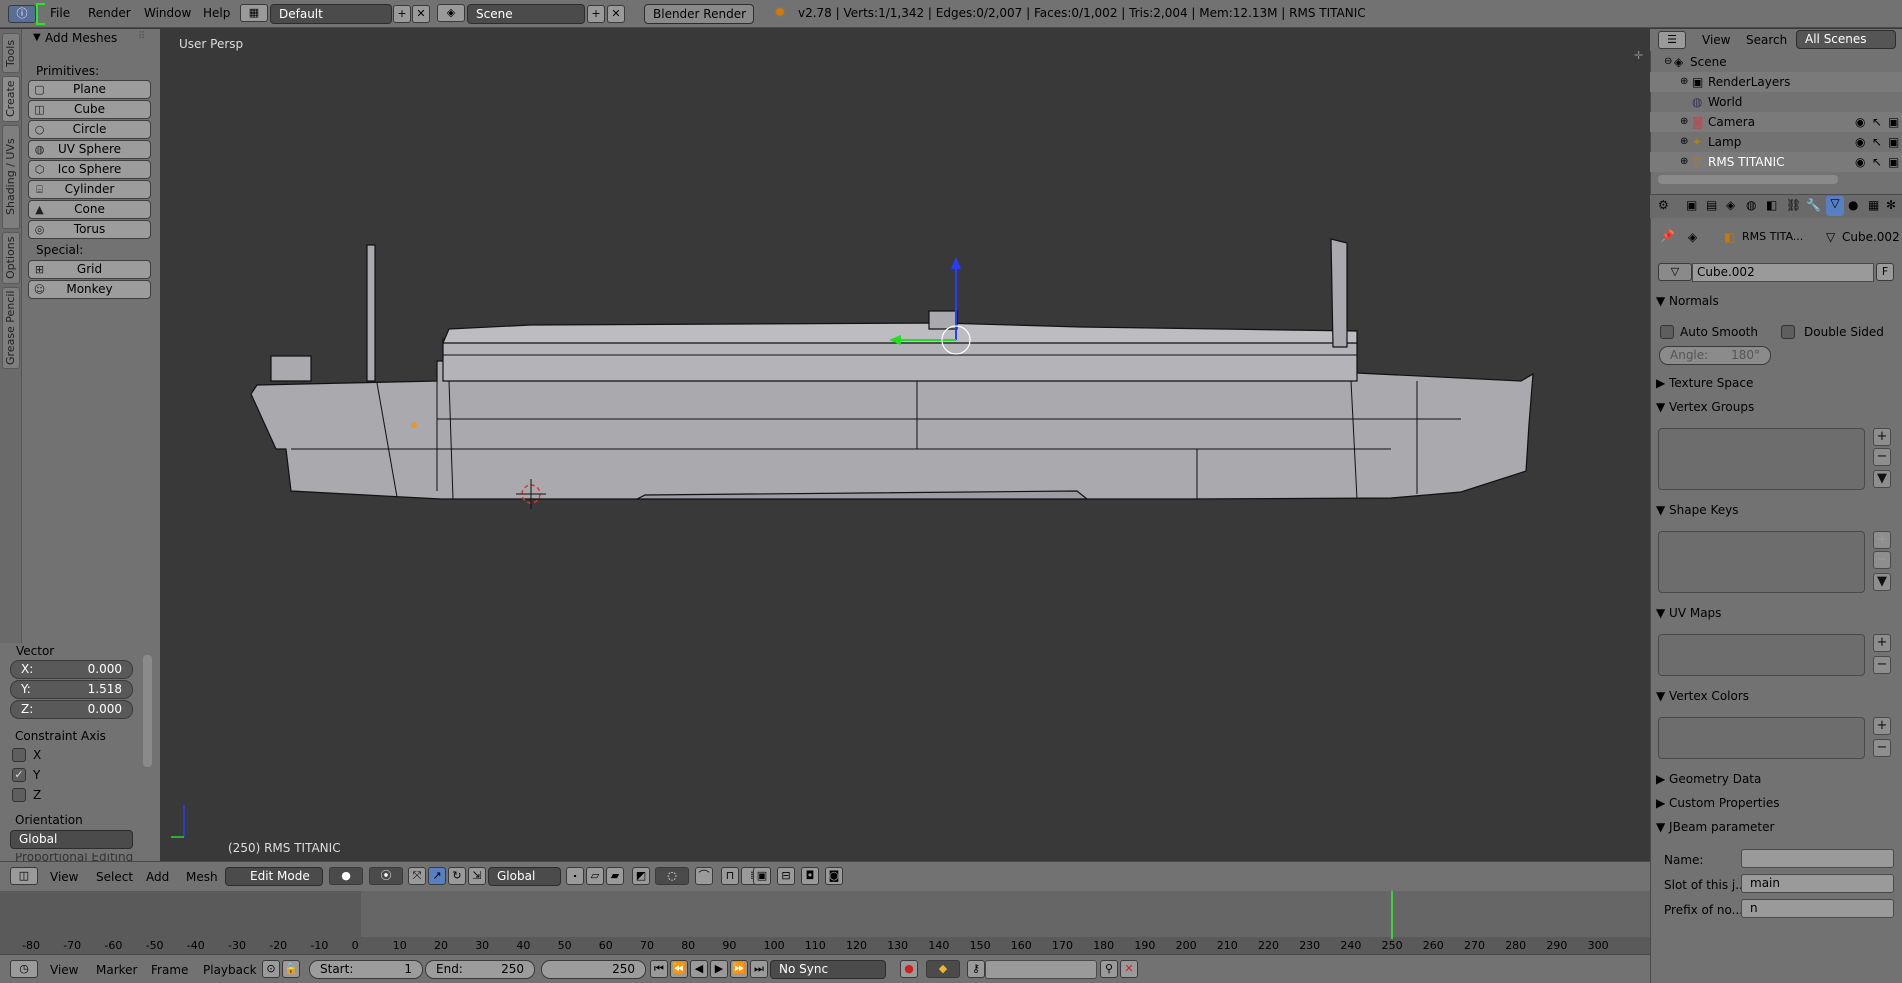 The height and width of the screenshot is (983, 1902). Describe the element at coordinates (1697, 510) in the screenshot. I see `shape-keys-header: ▼ Shape Keys` at that location.